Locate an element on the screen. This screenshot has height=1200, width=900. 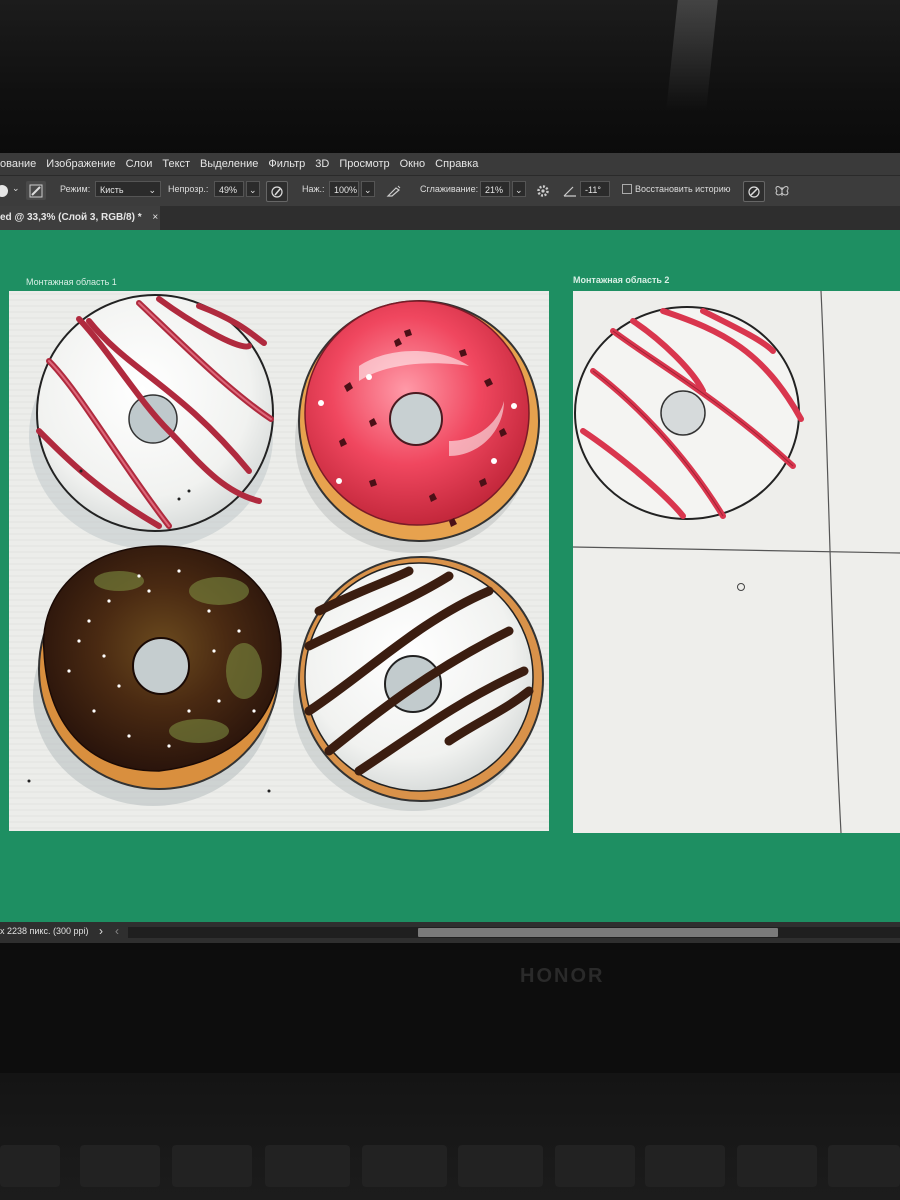
opacity-value: 49% is located at coordinates (228, 190).